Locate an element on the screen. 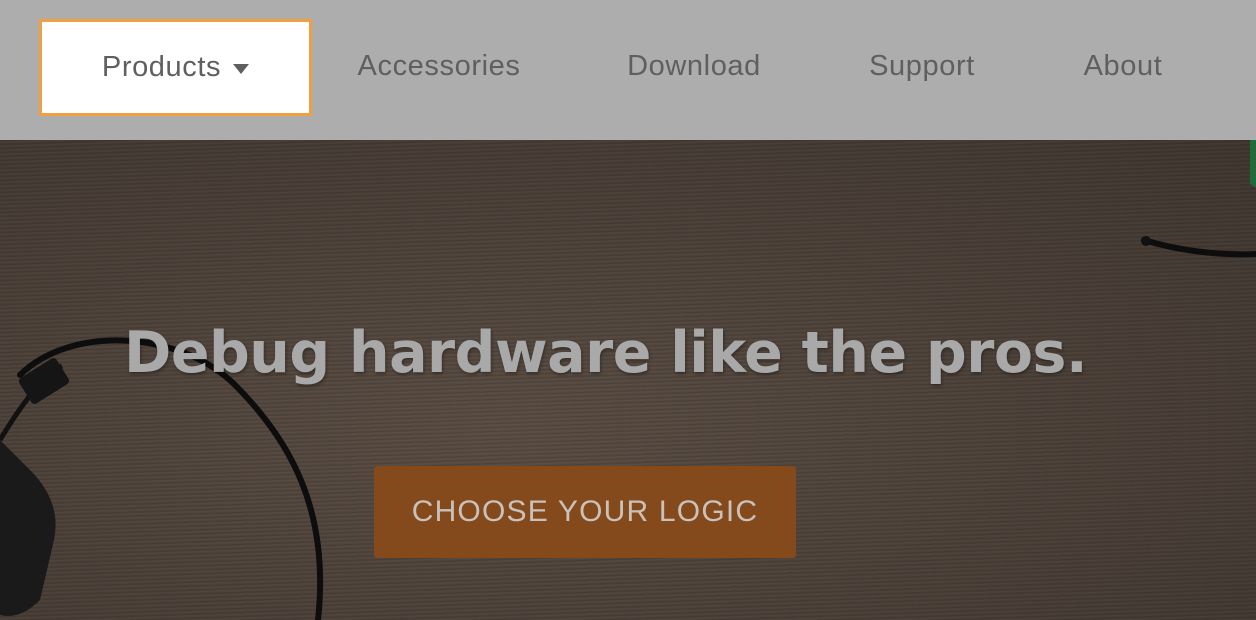  nav-item-label: About is located at coordinates (1123, 65).